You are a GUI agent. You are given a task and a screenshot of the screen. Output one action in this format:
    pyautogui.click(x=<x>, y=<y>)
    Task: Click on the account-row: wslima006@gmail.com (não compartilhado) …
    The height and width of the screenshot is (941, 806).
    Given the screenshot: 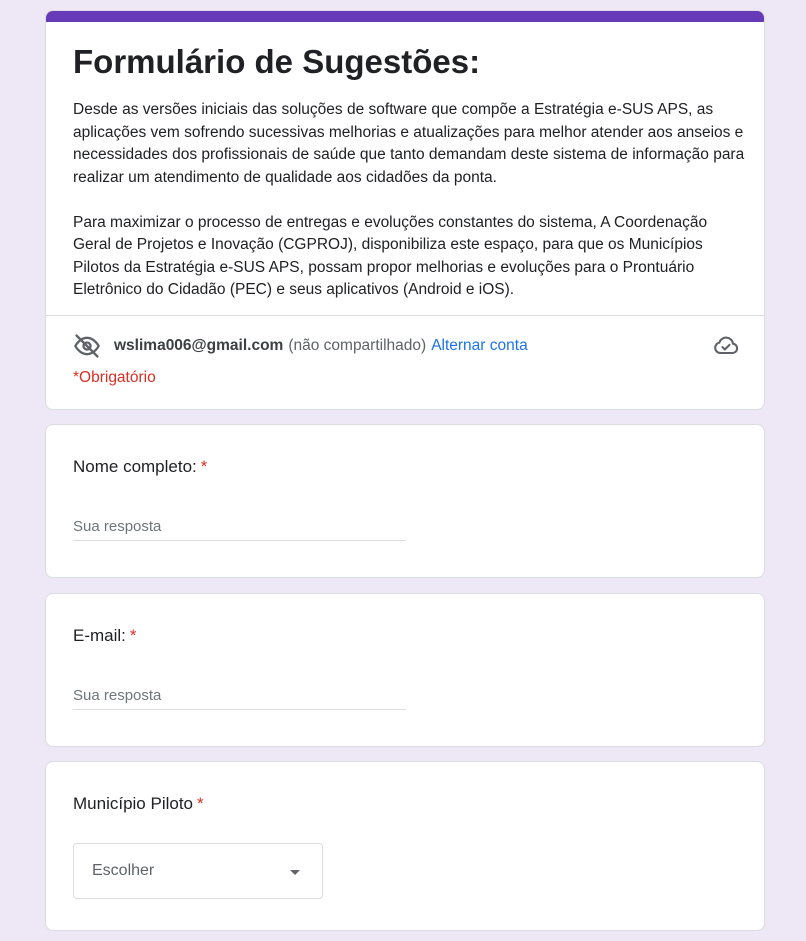 What is the action you would take?
    pyautogui.click(x=406, y=346)
    